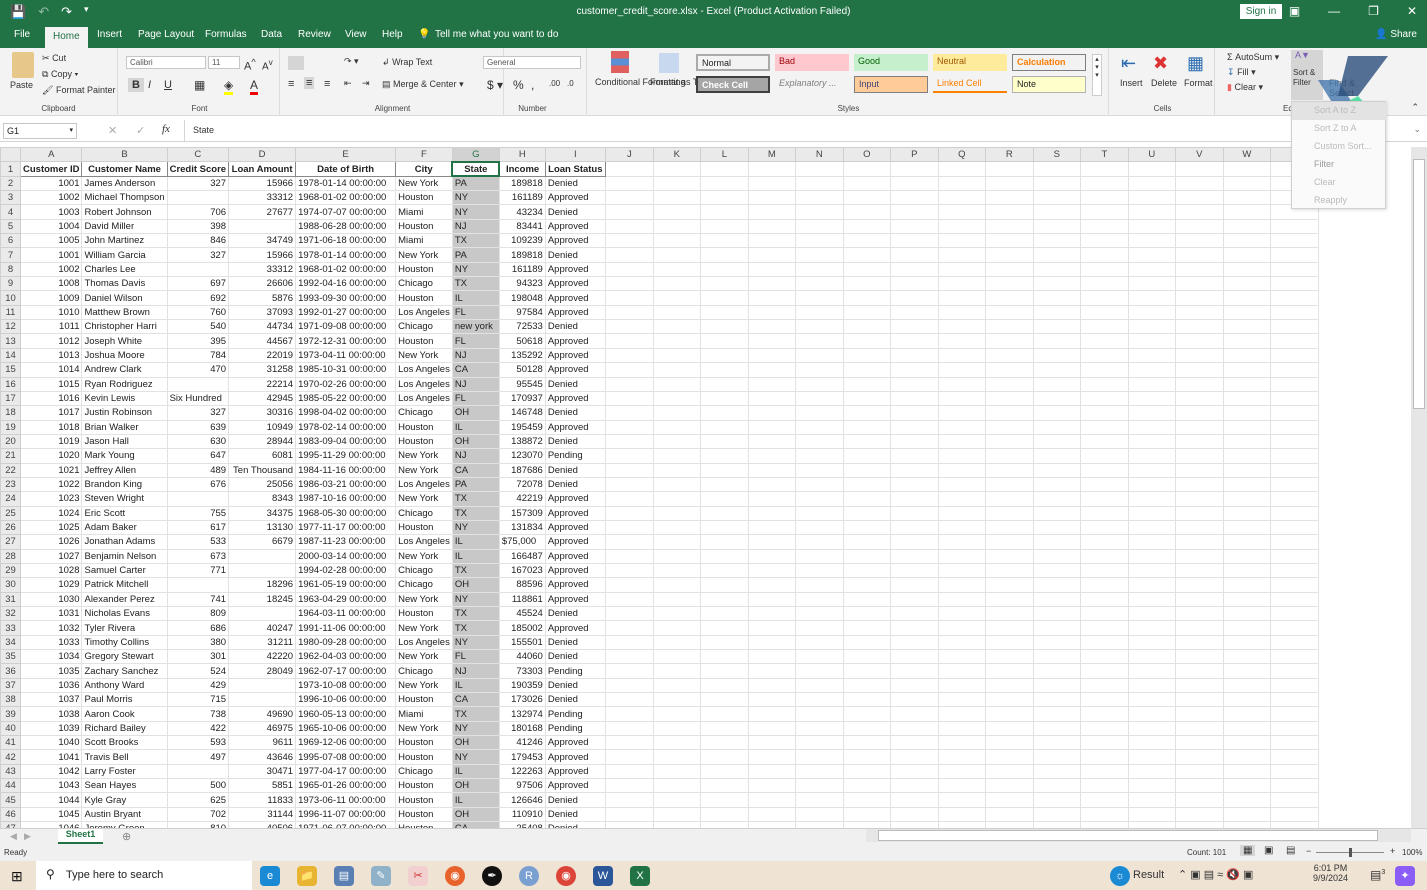 This screenshot has width=1427, height=890. What do you see at coordinates (51, 413) in the screenshot?
I see `cell: 1017` at bounding box center [51, 413].